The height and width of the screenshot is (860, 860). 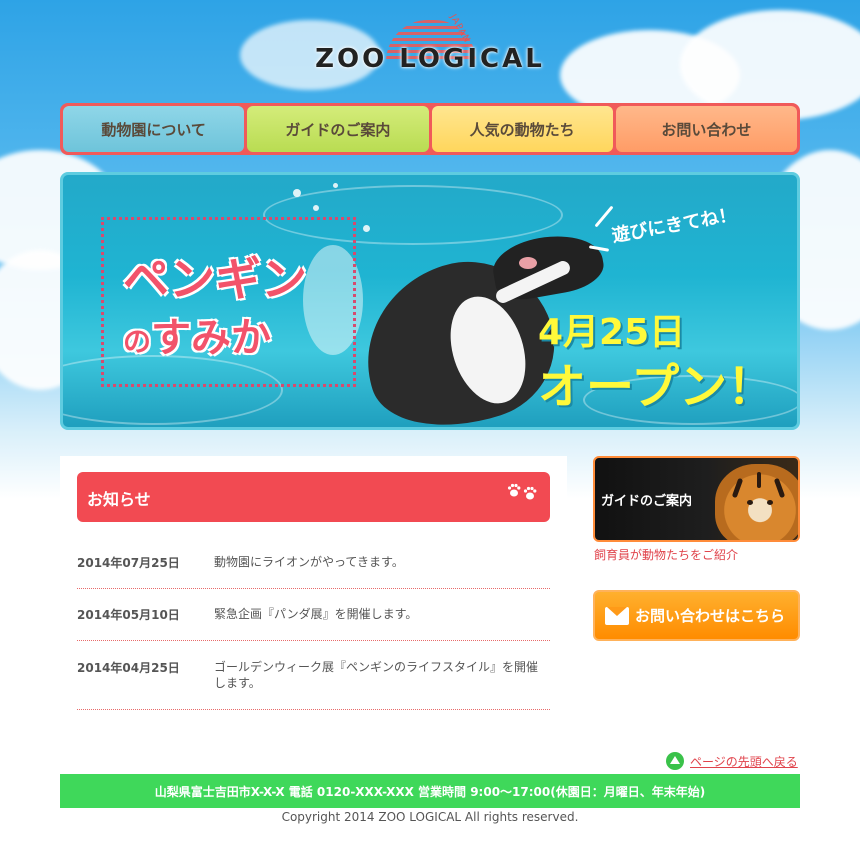 What do you see at coordinates (154, 129) in the screenshot?
I see `nav-item-about: 動物園について` at bounding box center [154, 129].